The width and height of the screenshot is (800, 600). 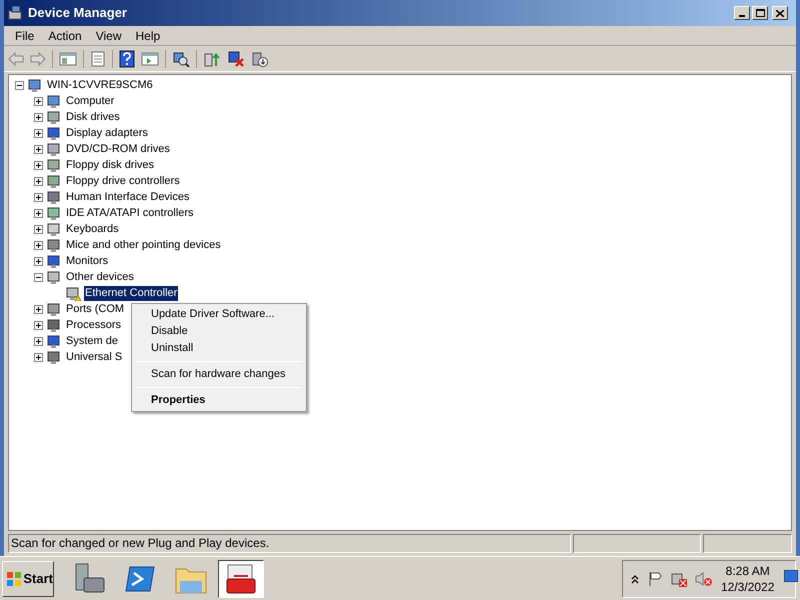 What do you see at coordinates (655, 578) in the screenshot?
I see `flag-icon` at bounding box center [655, 578].